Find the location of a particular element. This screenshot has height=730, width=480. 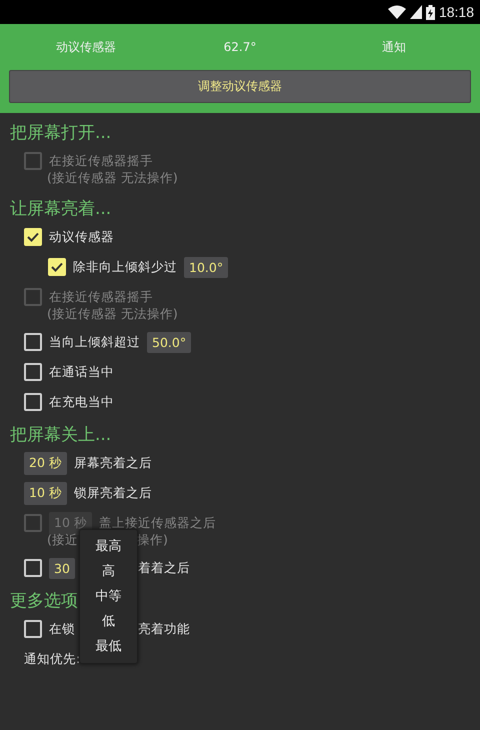

signal-icon is located at coordinates (416, 12).